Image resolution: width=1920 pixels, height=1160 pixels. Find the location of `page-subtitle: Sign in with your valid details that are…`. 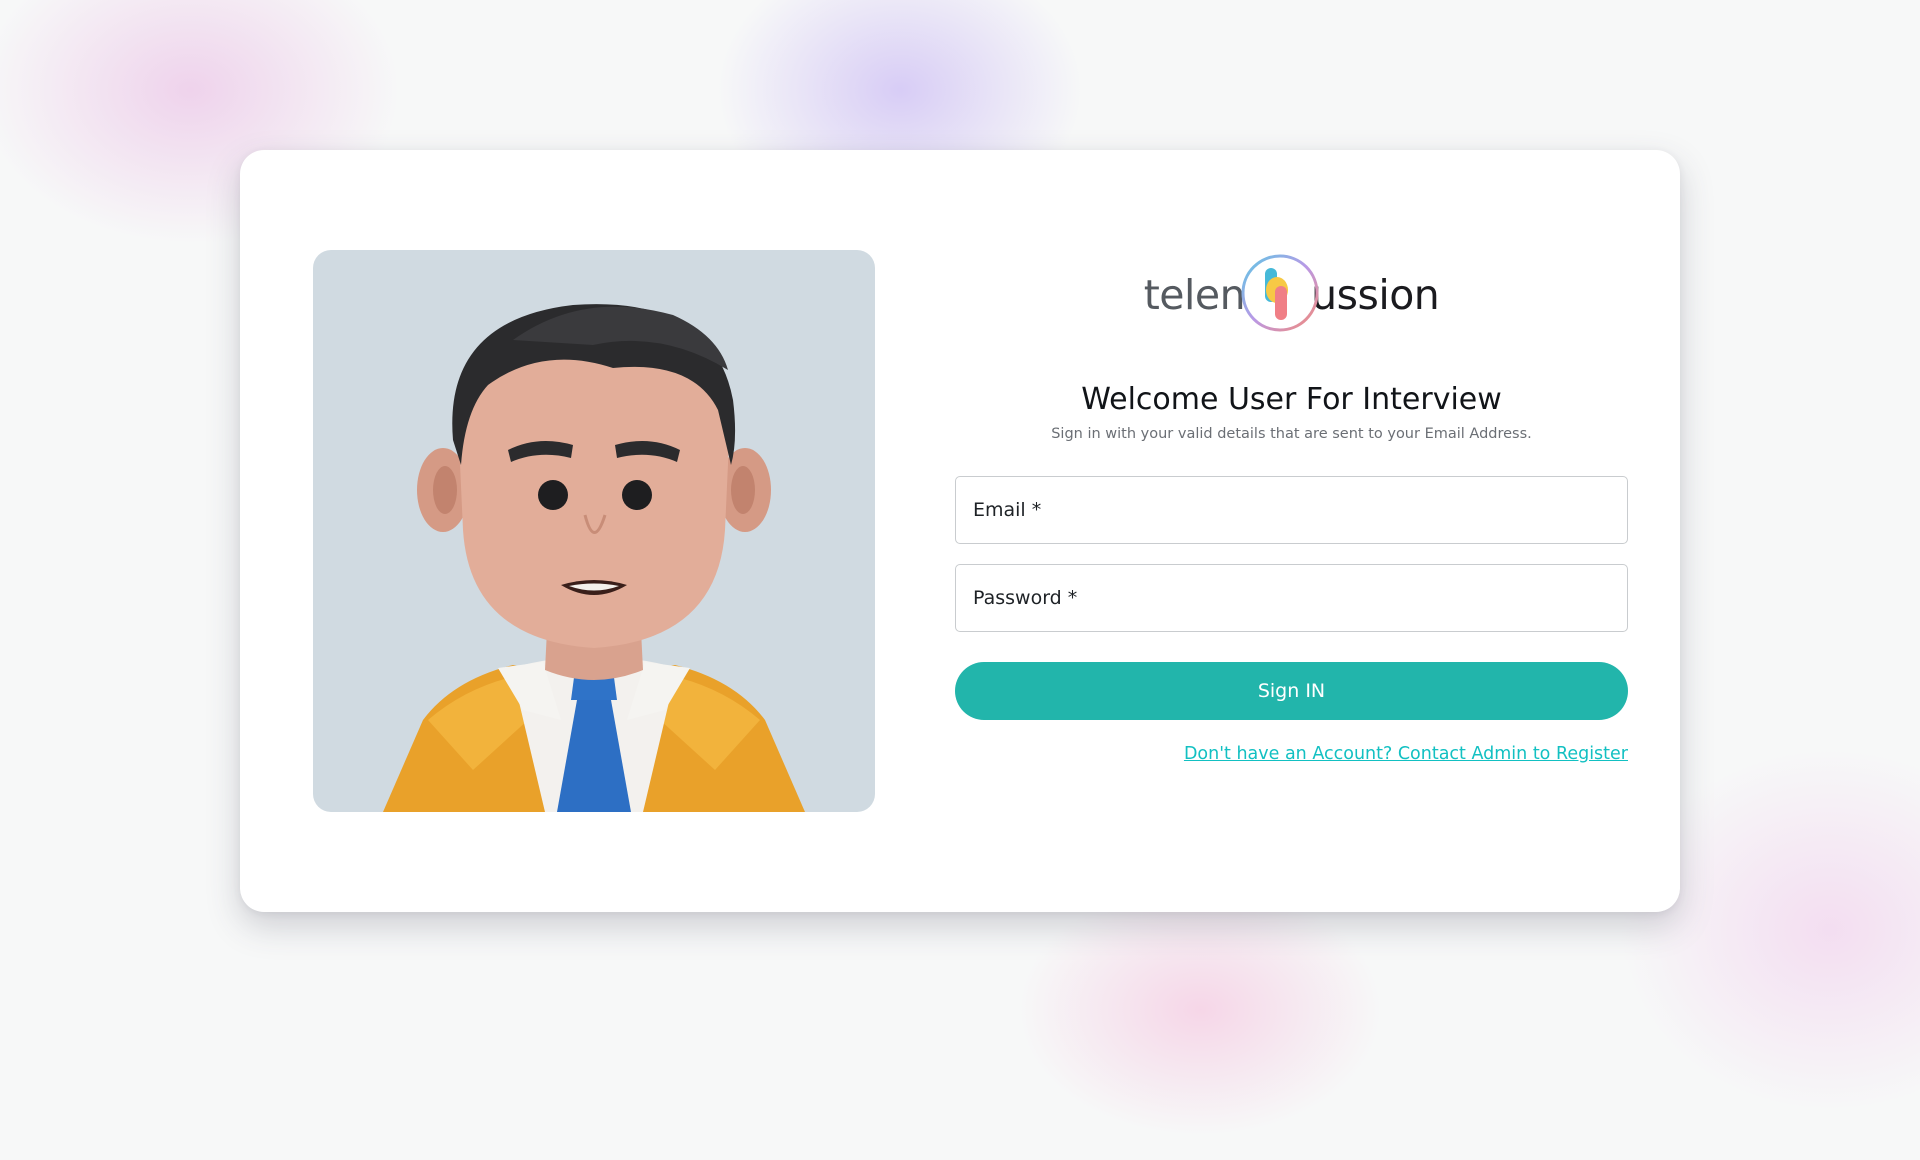

page-subtitle: Sign in with your valid details that are… is located at coordinates (1291, 434).